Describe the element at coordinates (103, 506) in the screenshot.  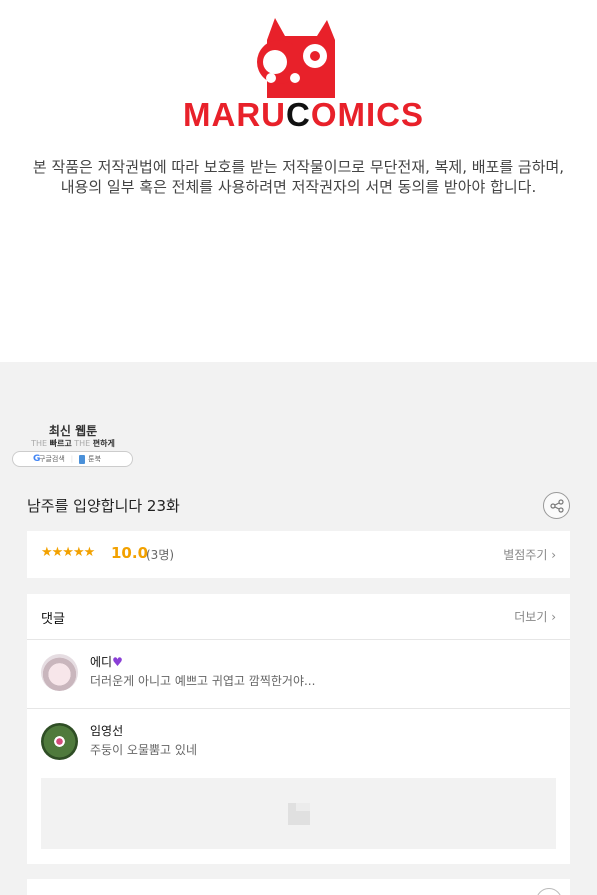
I see `episode-title: 남주를 입양합니다 23화` at that location.